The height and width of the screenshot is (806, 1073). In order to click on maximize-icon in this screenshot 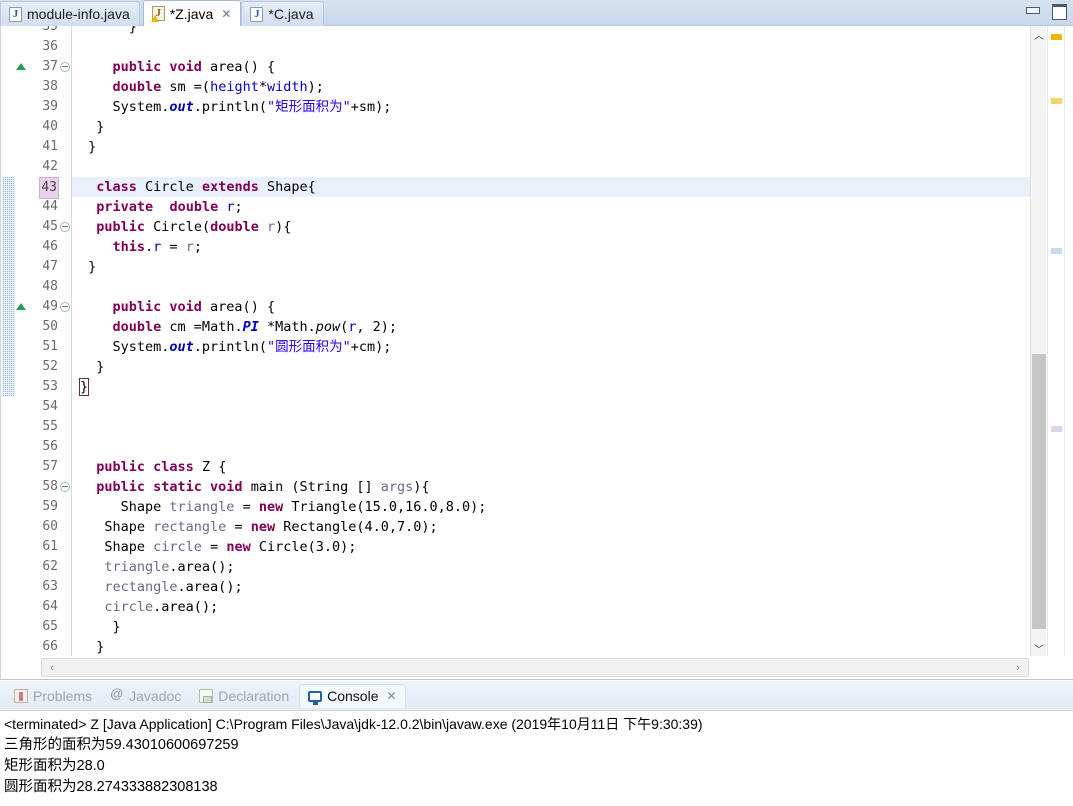, I will do `click(1058, 11)`.